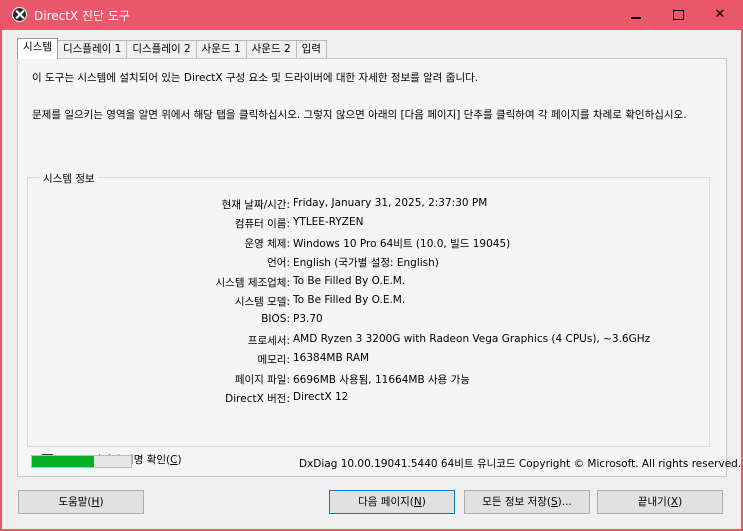 Image resolution: width=743 pixels, height=531 pixels. I want to click on tab-sound-2: 사운드 2, so click(271, 49).